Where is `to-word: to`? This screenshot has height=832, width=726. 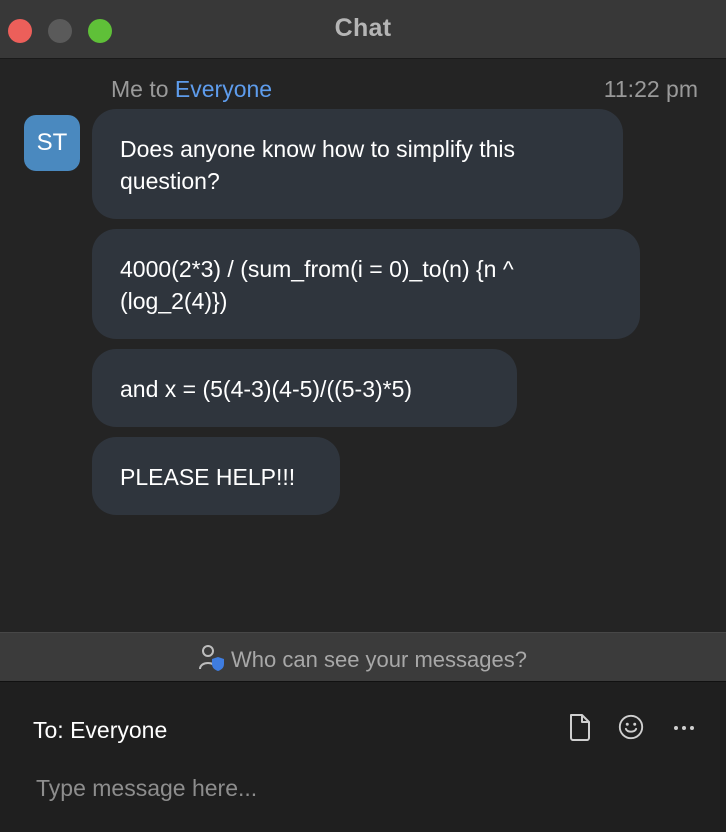 to-word: to is located at coordinates (159, 89).